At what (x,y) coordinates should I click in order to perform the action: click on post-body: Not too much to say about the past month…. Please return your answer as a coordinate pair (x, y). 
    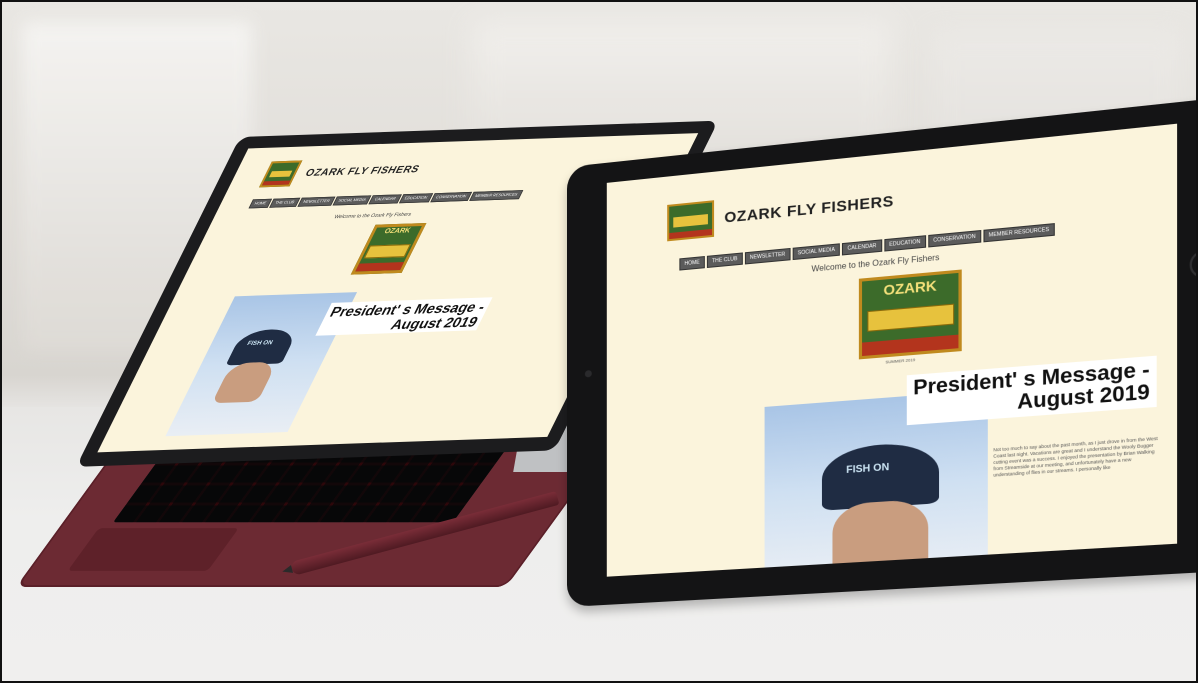
    Looking at the image, I should click on (1076, 457).